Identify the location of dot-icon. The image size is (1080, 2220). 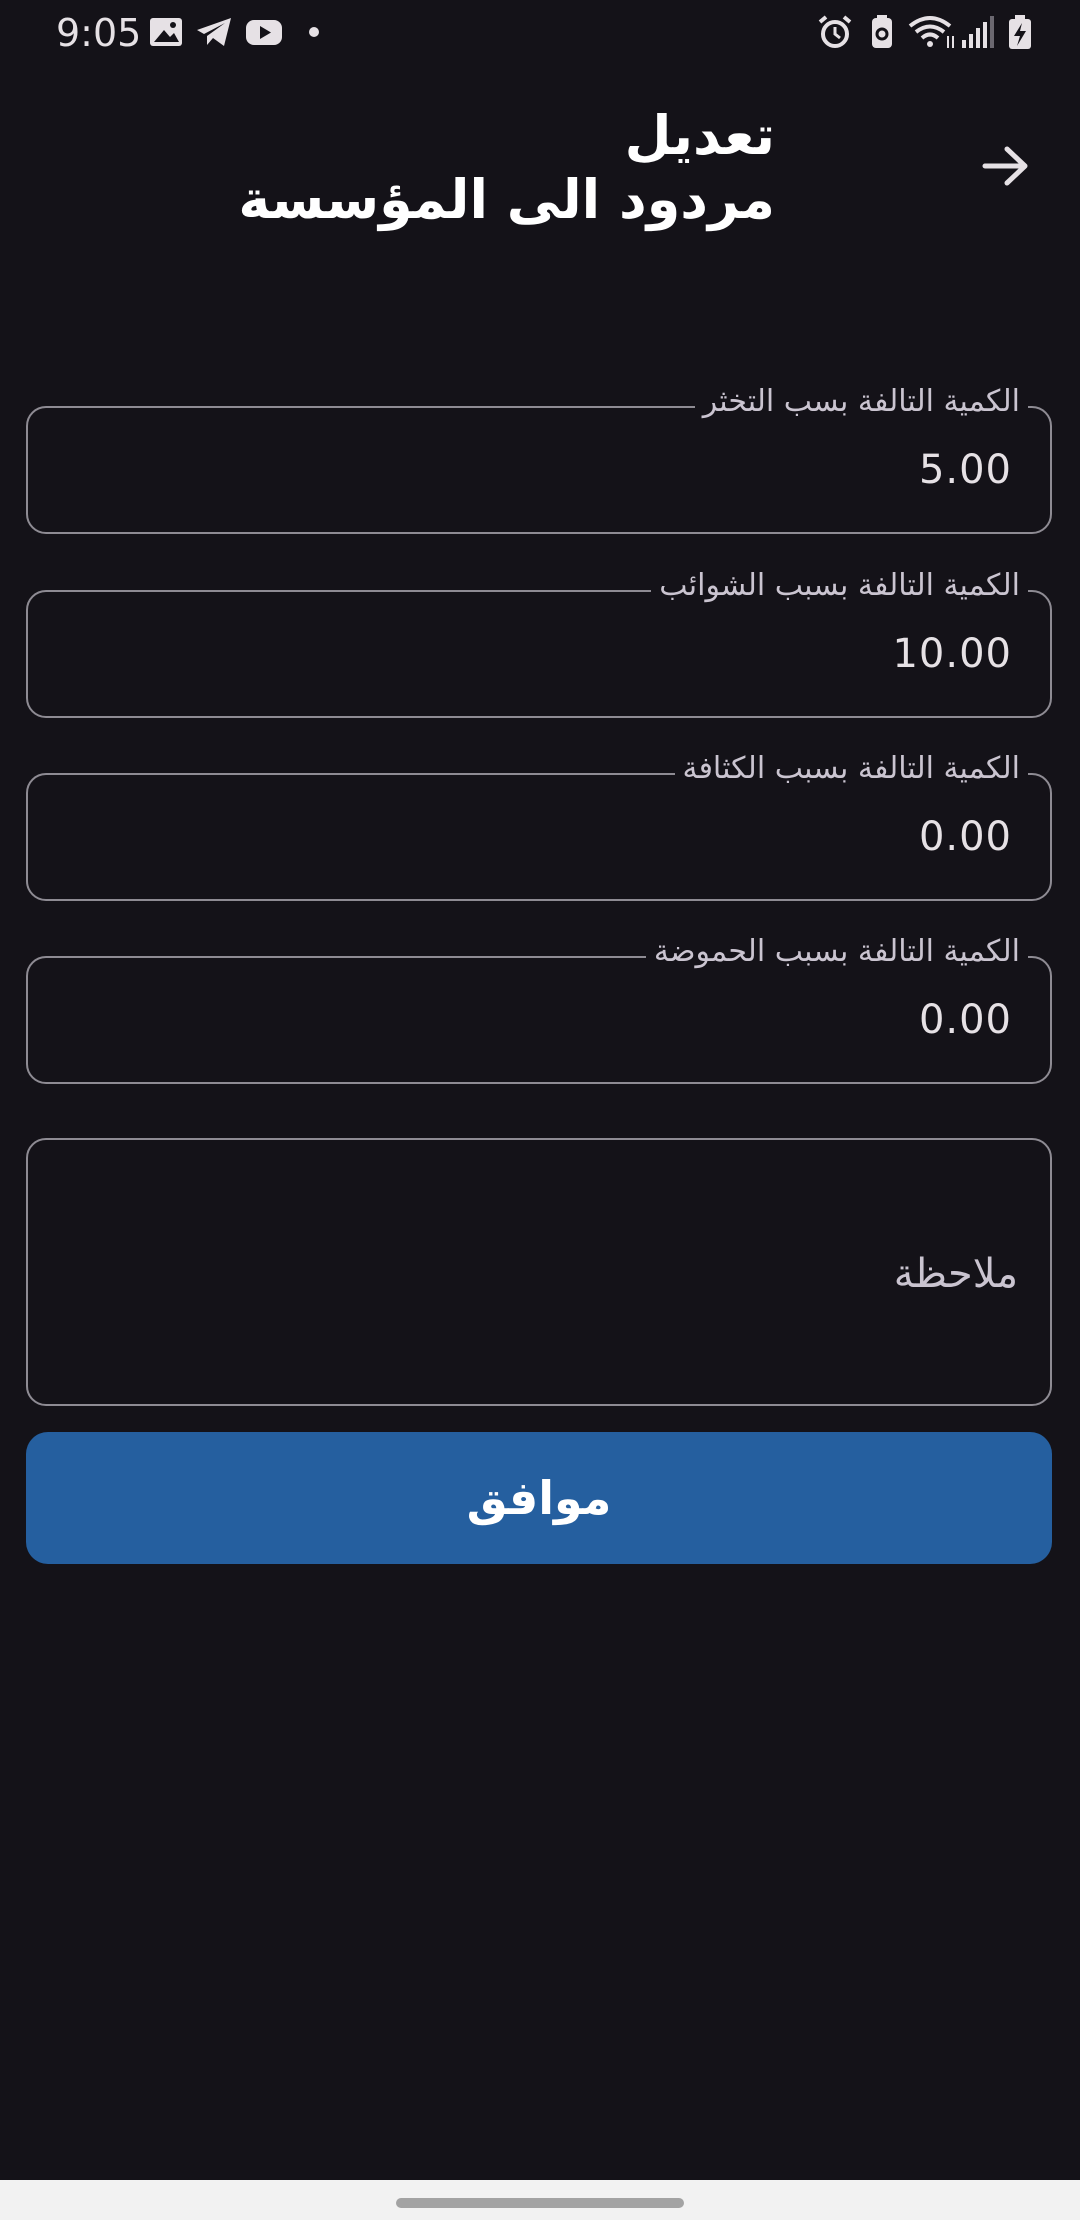
(314, 32).